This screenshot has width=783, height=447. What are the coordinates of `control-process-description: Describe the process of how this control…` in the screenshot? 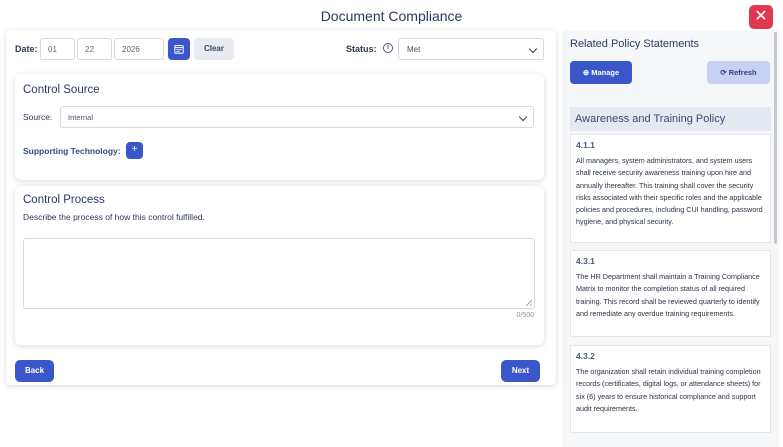 It's located at (114, 217).